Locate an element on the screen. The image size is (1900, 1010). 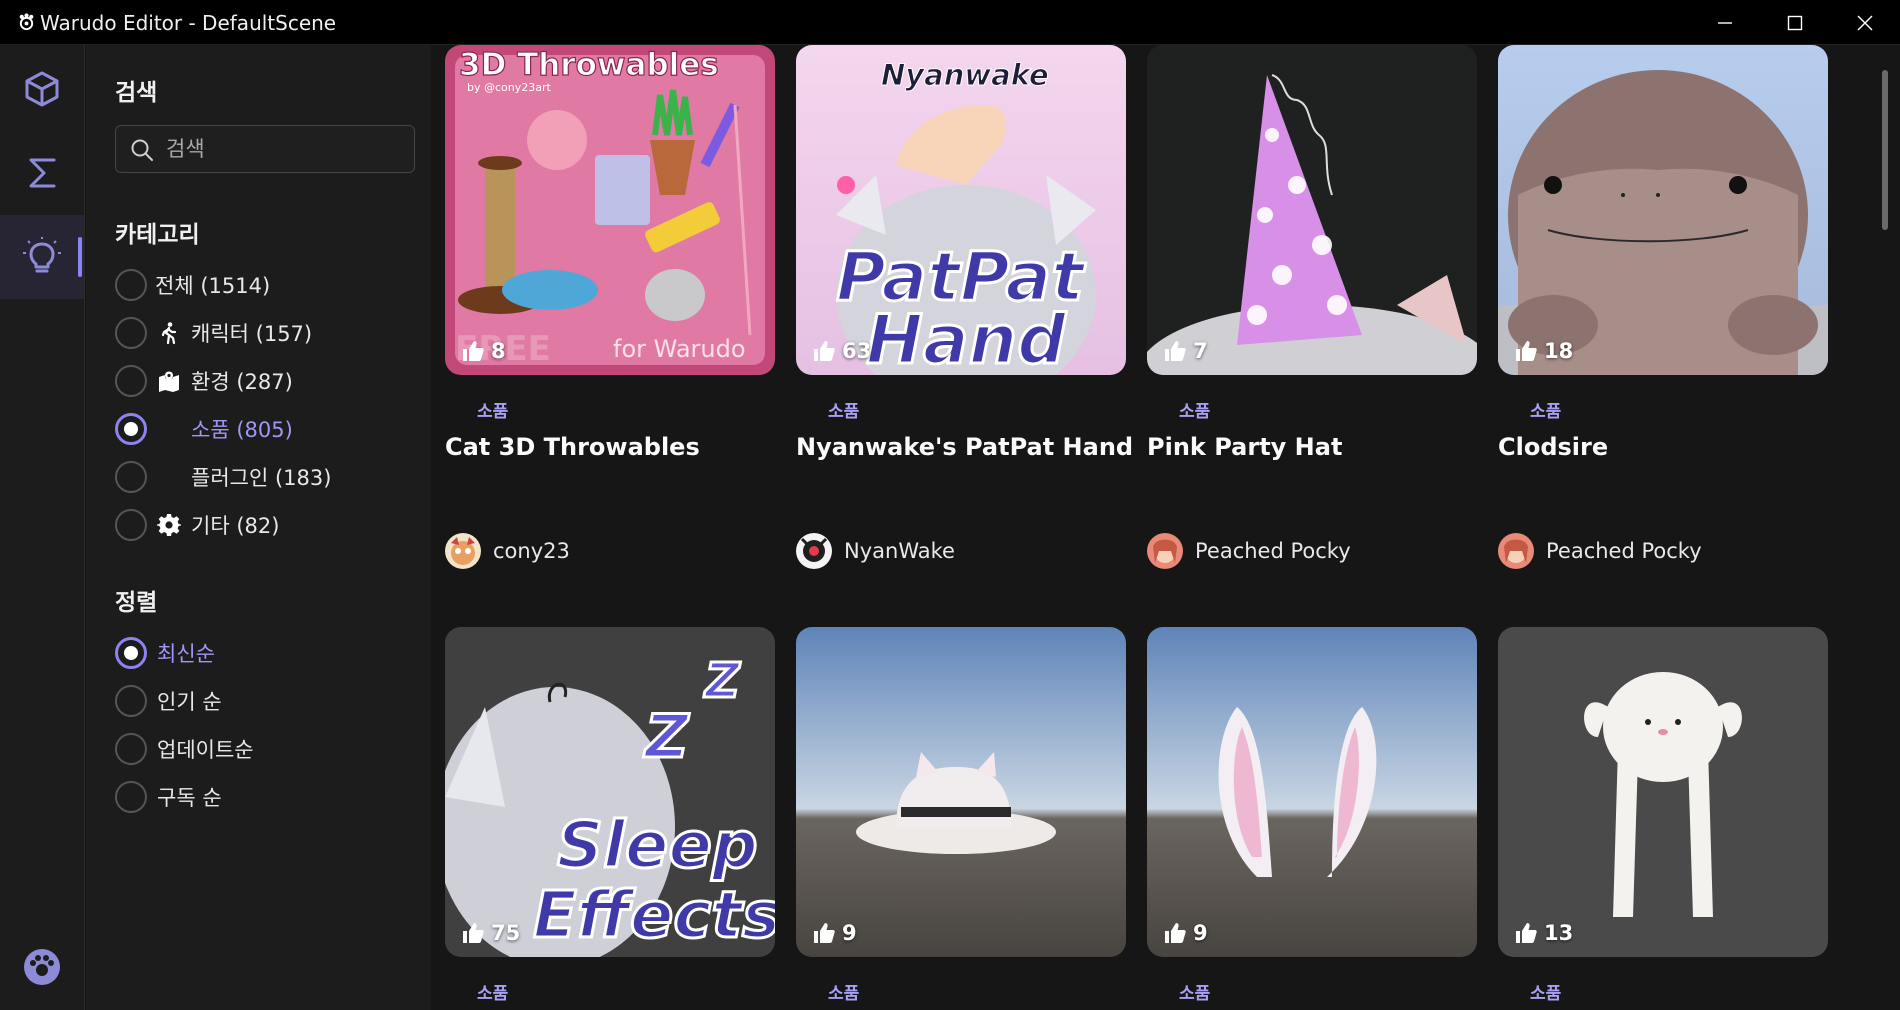
warudo-logo-icon is located at coordinates (26, 22).